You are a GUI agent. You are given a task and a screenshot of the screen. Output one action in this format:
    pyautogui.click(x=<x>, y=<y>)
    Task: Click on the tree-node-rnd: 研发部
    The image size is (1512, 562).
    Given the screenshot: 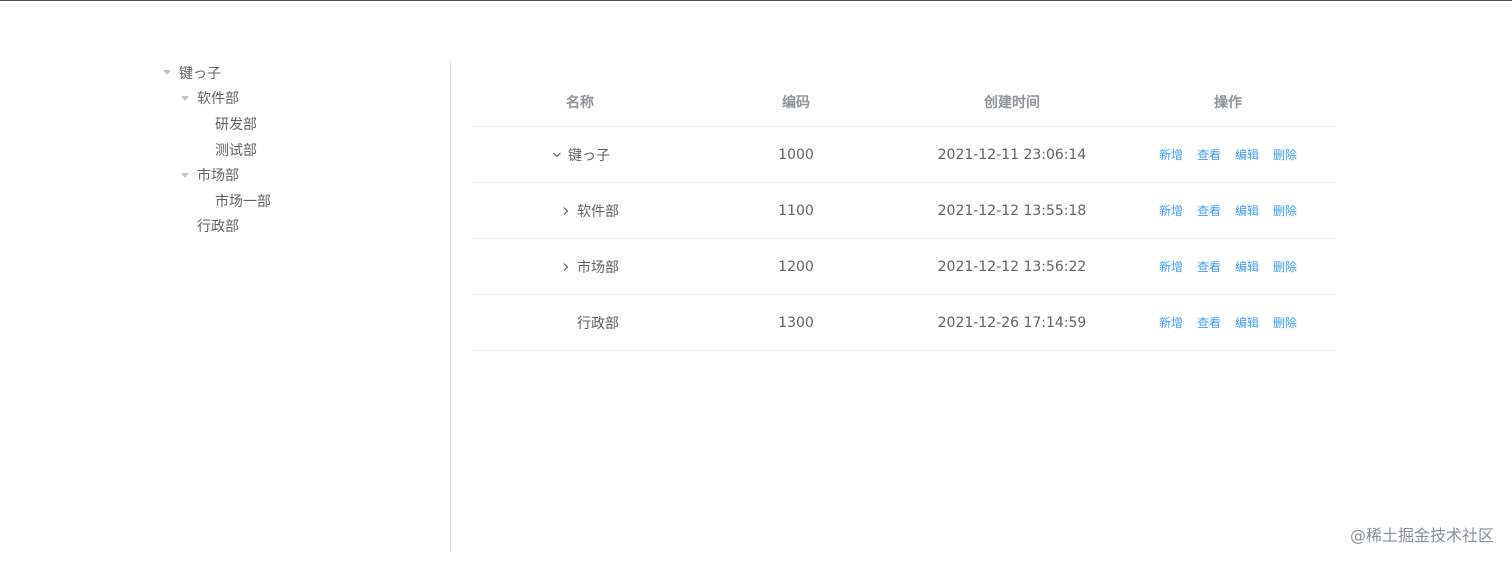 What is the action you would take?
    pyautogui.click(x=298, y=124)
    